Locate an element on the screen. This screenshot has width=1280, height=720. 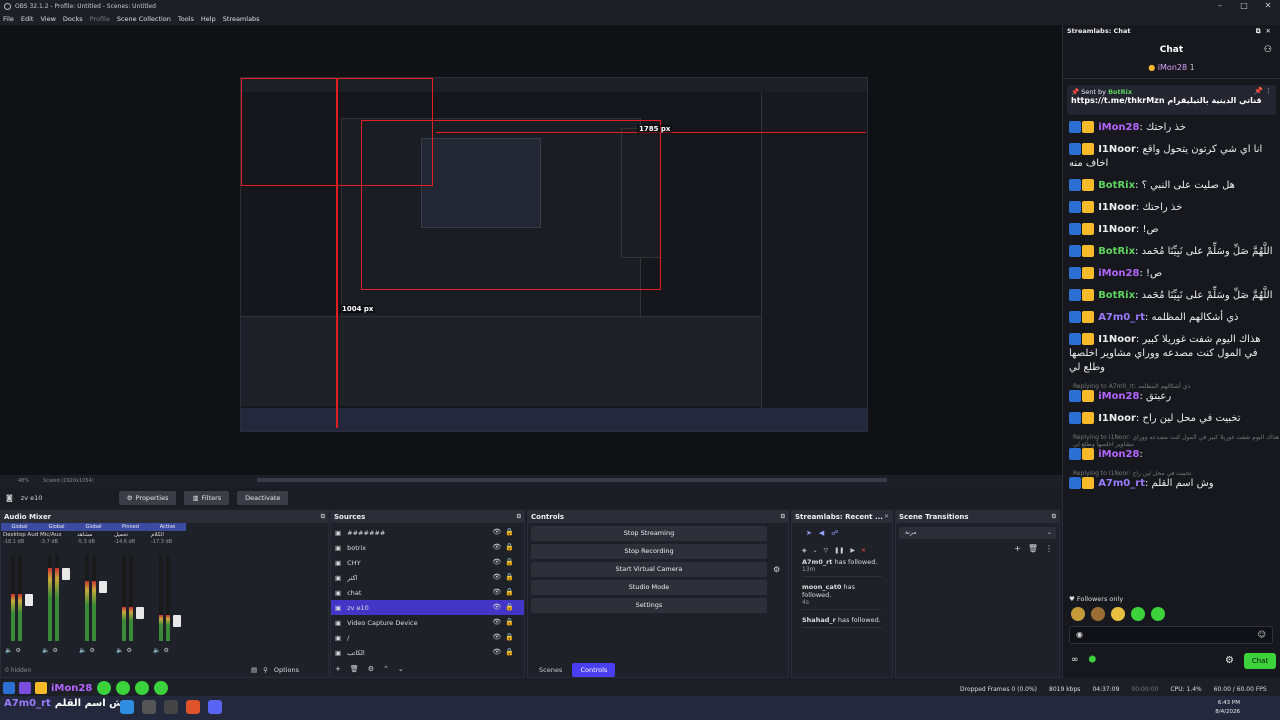
source-item: ▣ CHY 👁🔒 is located at coordinates (427, 562).